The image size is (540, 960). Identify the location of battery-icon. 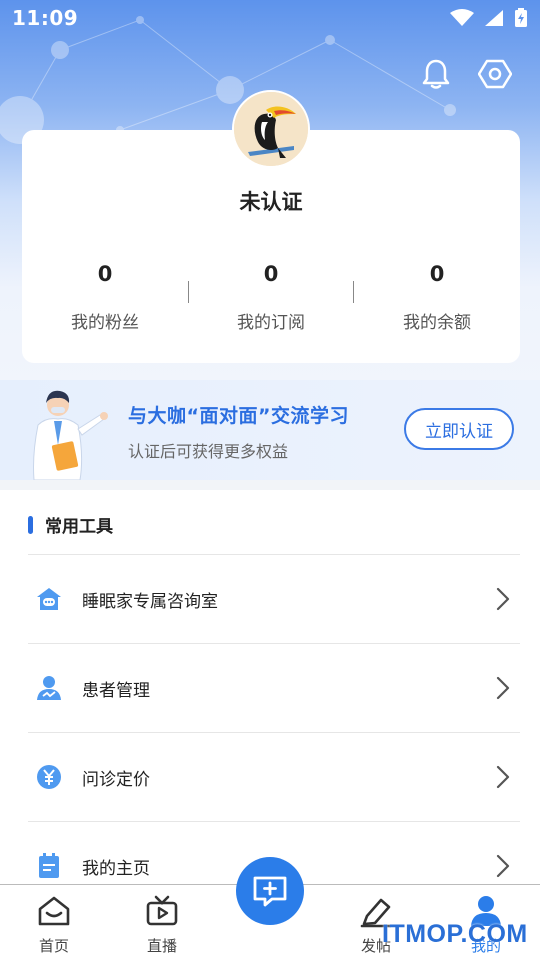
(521, 17).